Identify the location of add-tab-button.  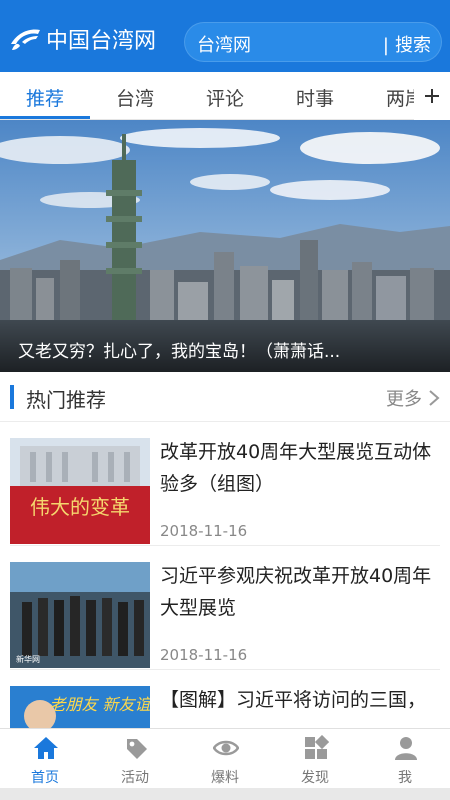
(432, 96).